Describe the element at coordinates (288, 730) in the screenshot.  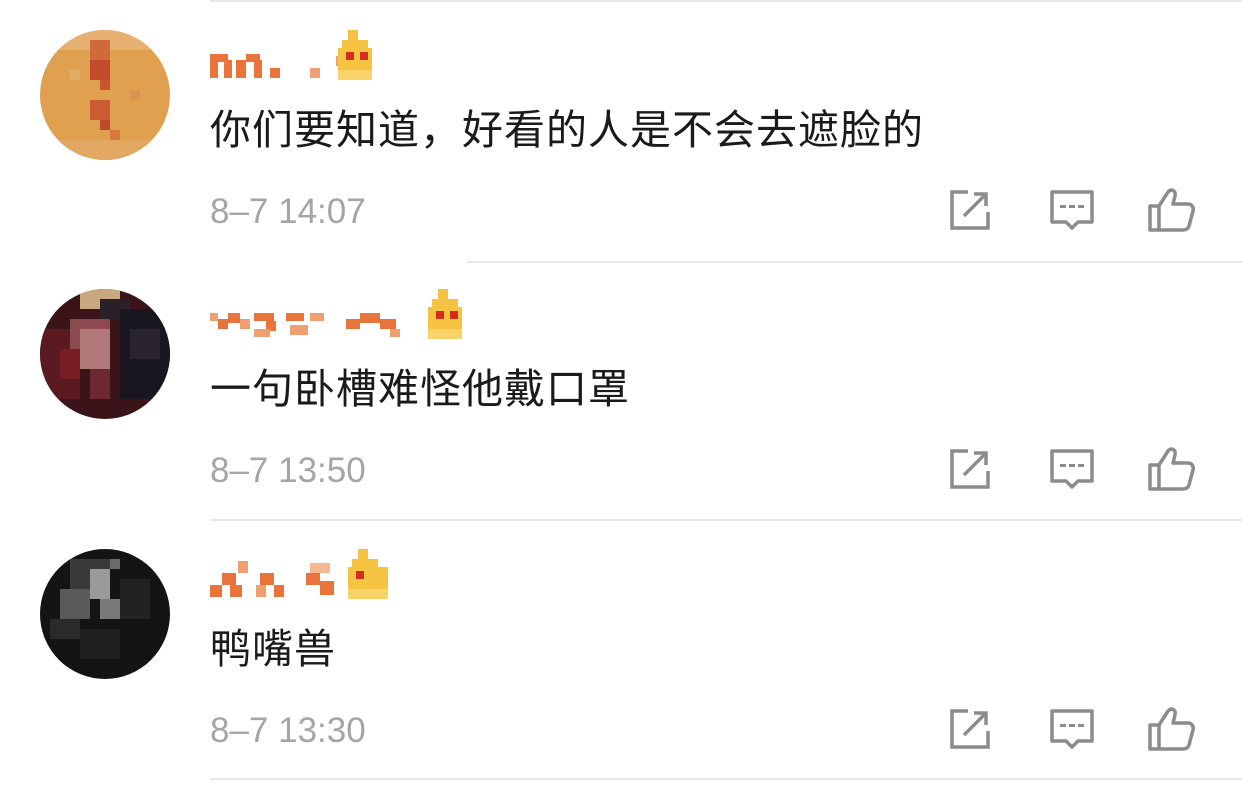
I see `timestamp: 8–7 13:30` at that location.